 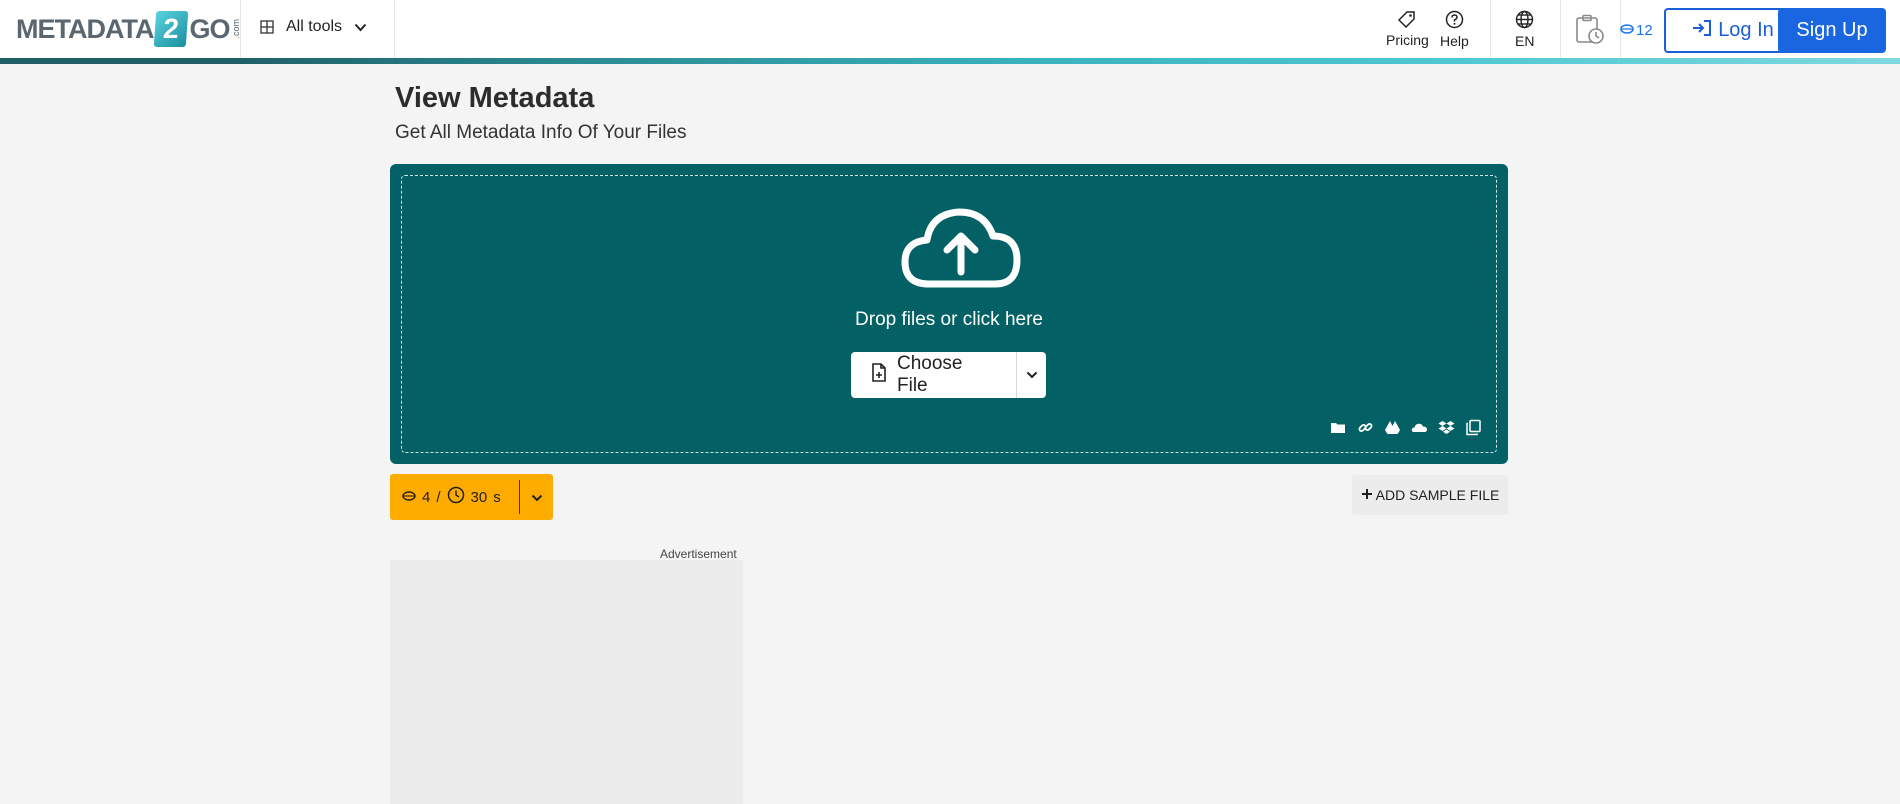 I want to click on choose-file-label: Choose File, so click(x=930, y=374).